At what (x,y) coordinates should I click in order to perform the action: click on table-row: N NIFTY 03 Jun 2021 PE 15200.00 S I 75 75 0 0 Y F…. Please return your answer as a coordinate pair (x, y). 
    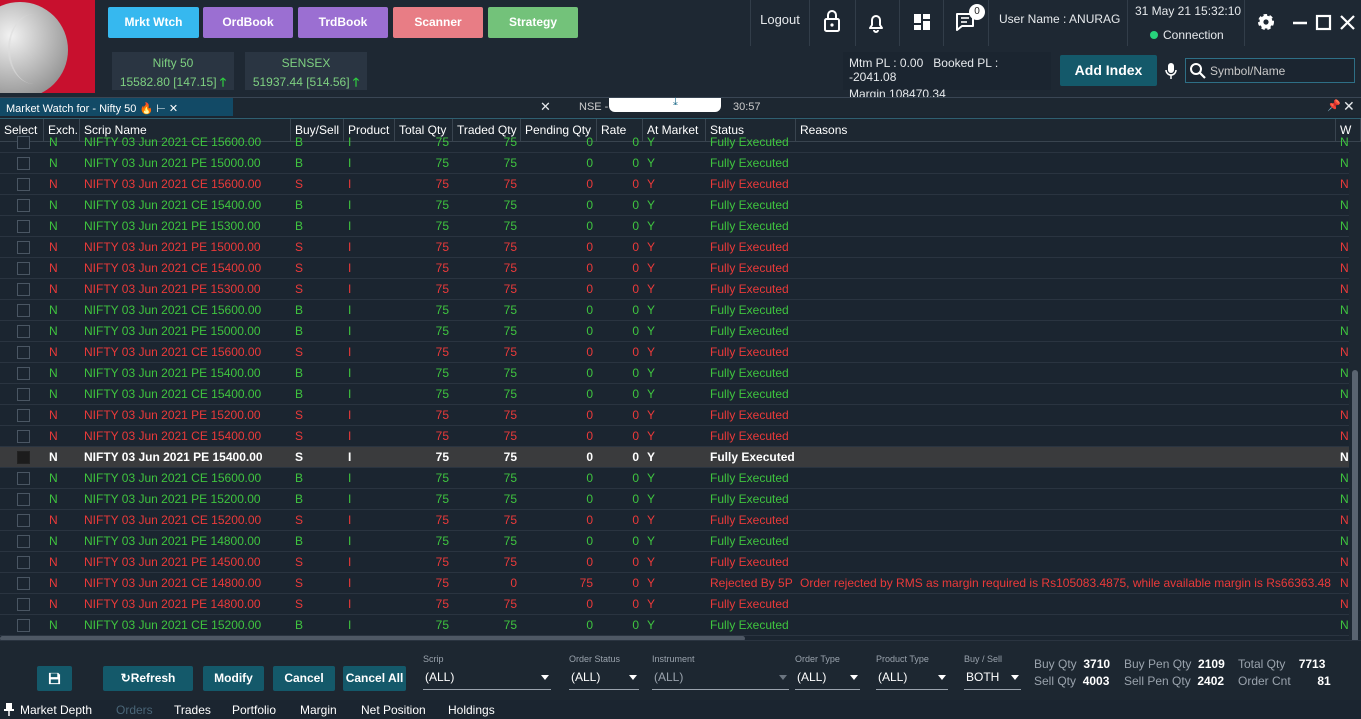
    Looking at the image, I should click on (674, 415).